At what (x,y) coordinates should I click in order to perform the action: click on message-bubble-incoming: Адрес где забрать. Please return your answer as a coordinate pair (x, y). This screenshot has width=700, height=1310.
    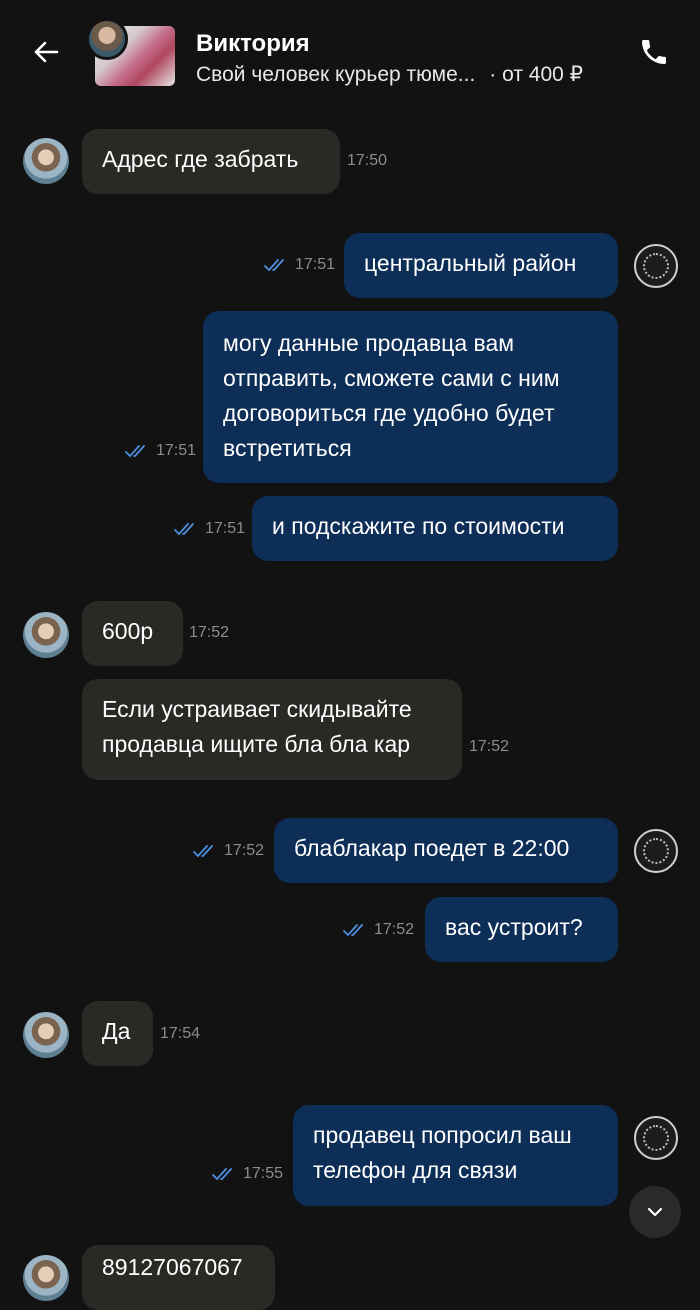
    Looking at the image, I should click on (211, 161).